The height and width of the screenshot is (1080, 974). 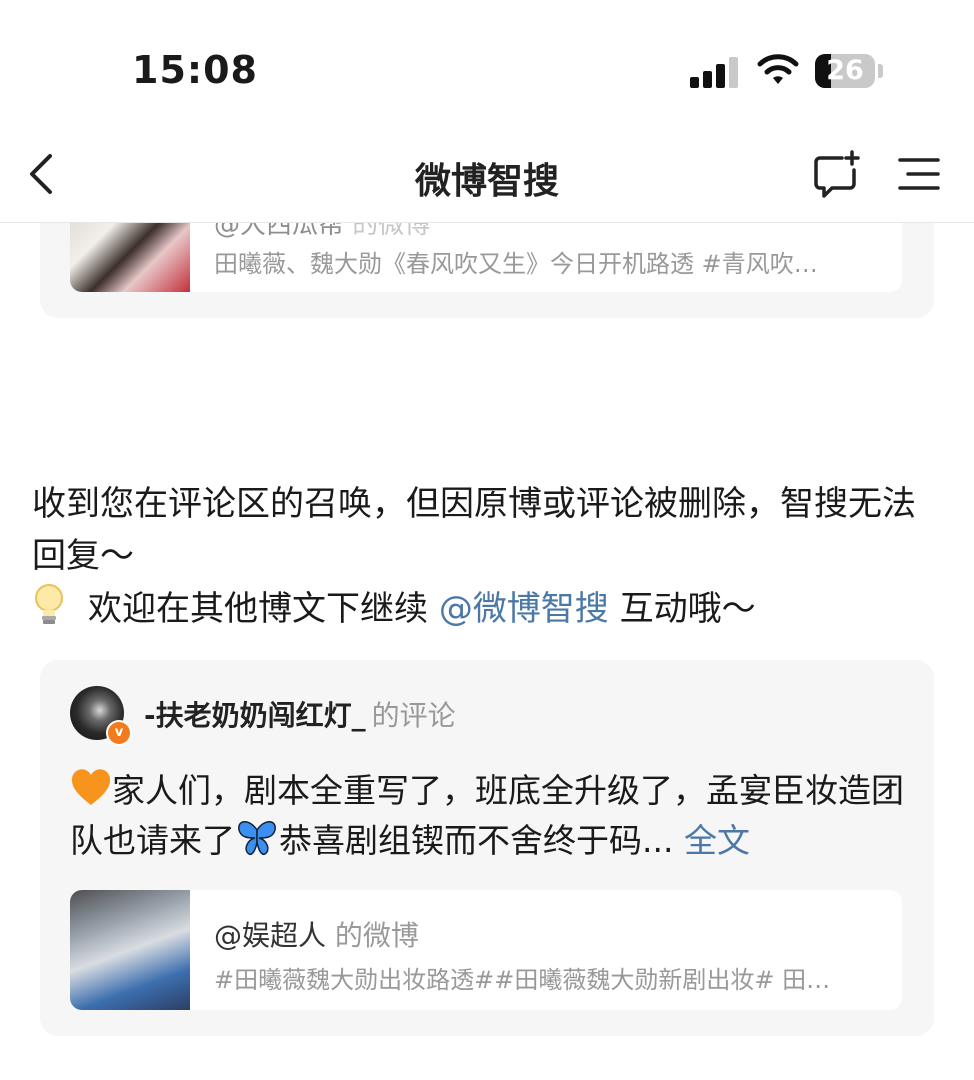 I want to click on verified-badge-icon: v, so click(x=119, y=733).